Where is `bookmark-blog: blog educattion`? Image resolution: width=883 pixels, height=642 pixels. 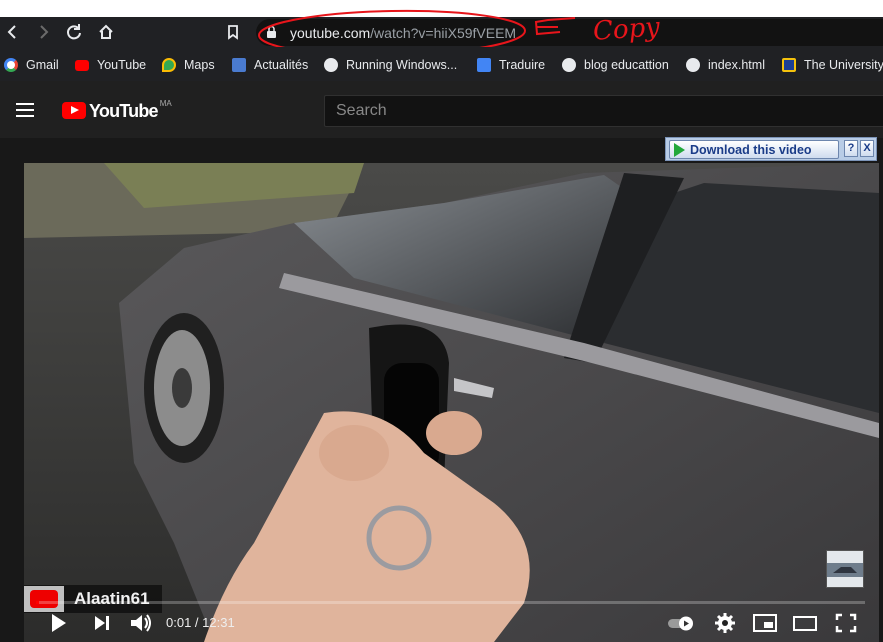 bookmark-blog: blog educattion is located at coordinates (615, 65).